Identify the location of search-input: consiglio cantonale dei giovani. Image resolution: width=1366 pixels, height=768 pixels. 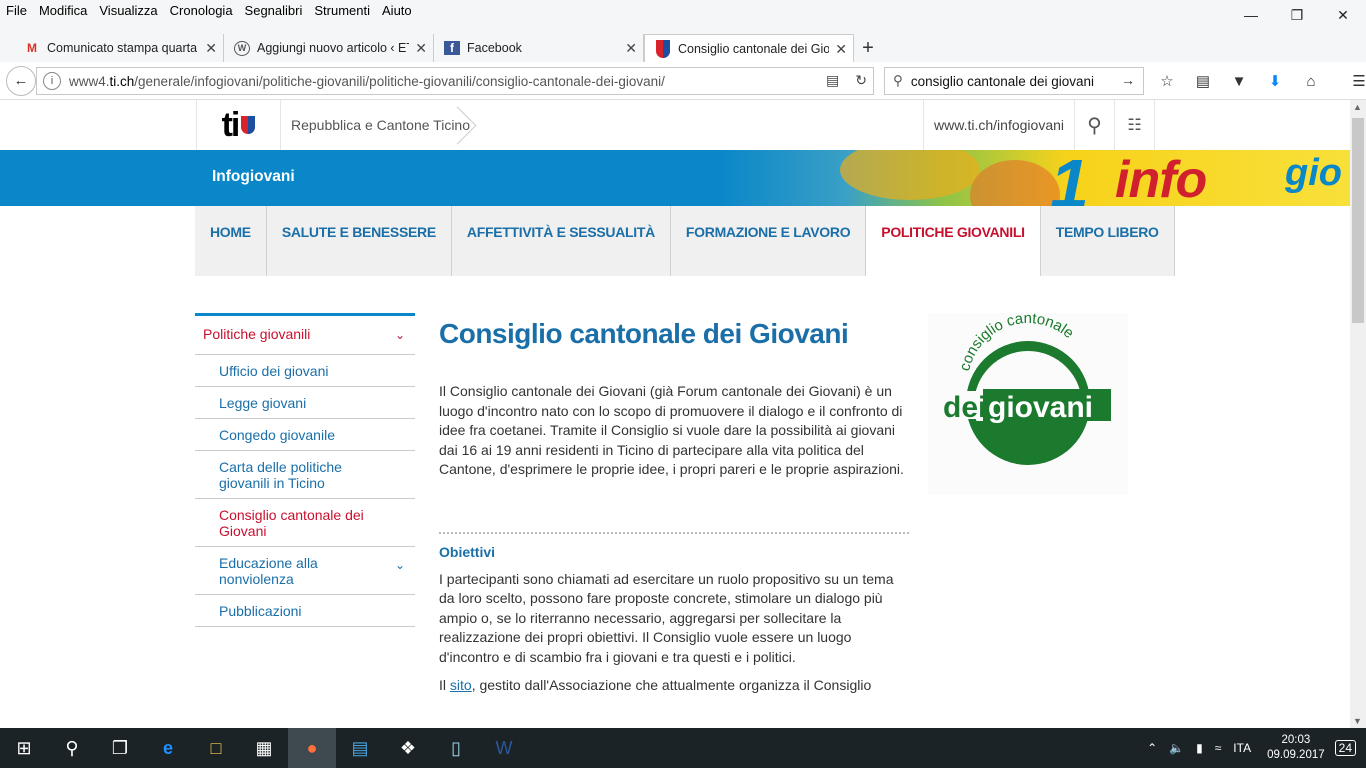
(1002, 81).